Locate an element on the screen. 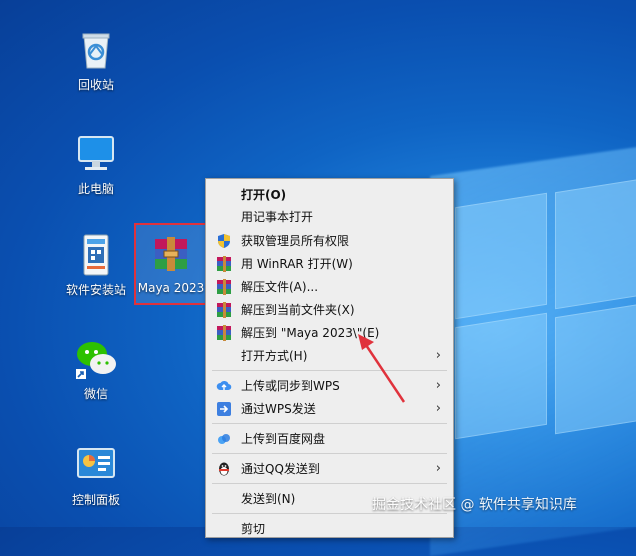 The height and width of the screenshot is (556, 636). menu-item-open-winrar: 用 WinRAR 打开(W) is located at coordinates (329, 264).